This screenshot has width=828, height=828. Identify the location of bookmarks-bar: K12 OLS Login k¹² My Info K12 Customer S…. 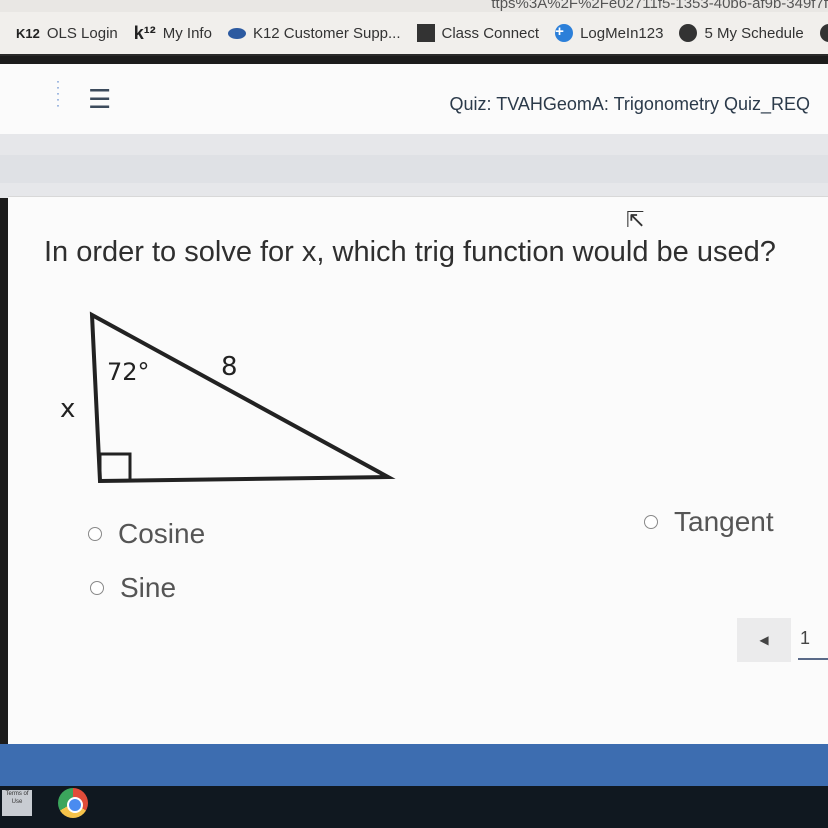
(414, 34).